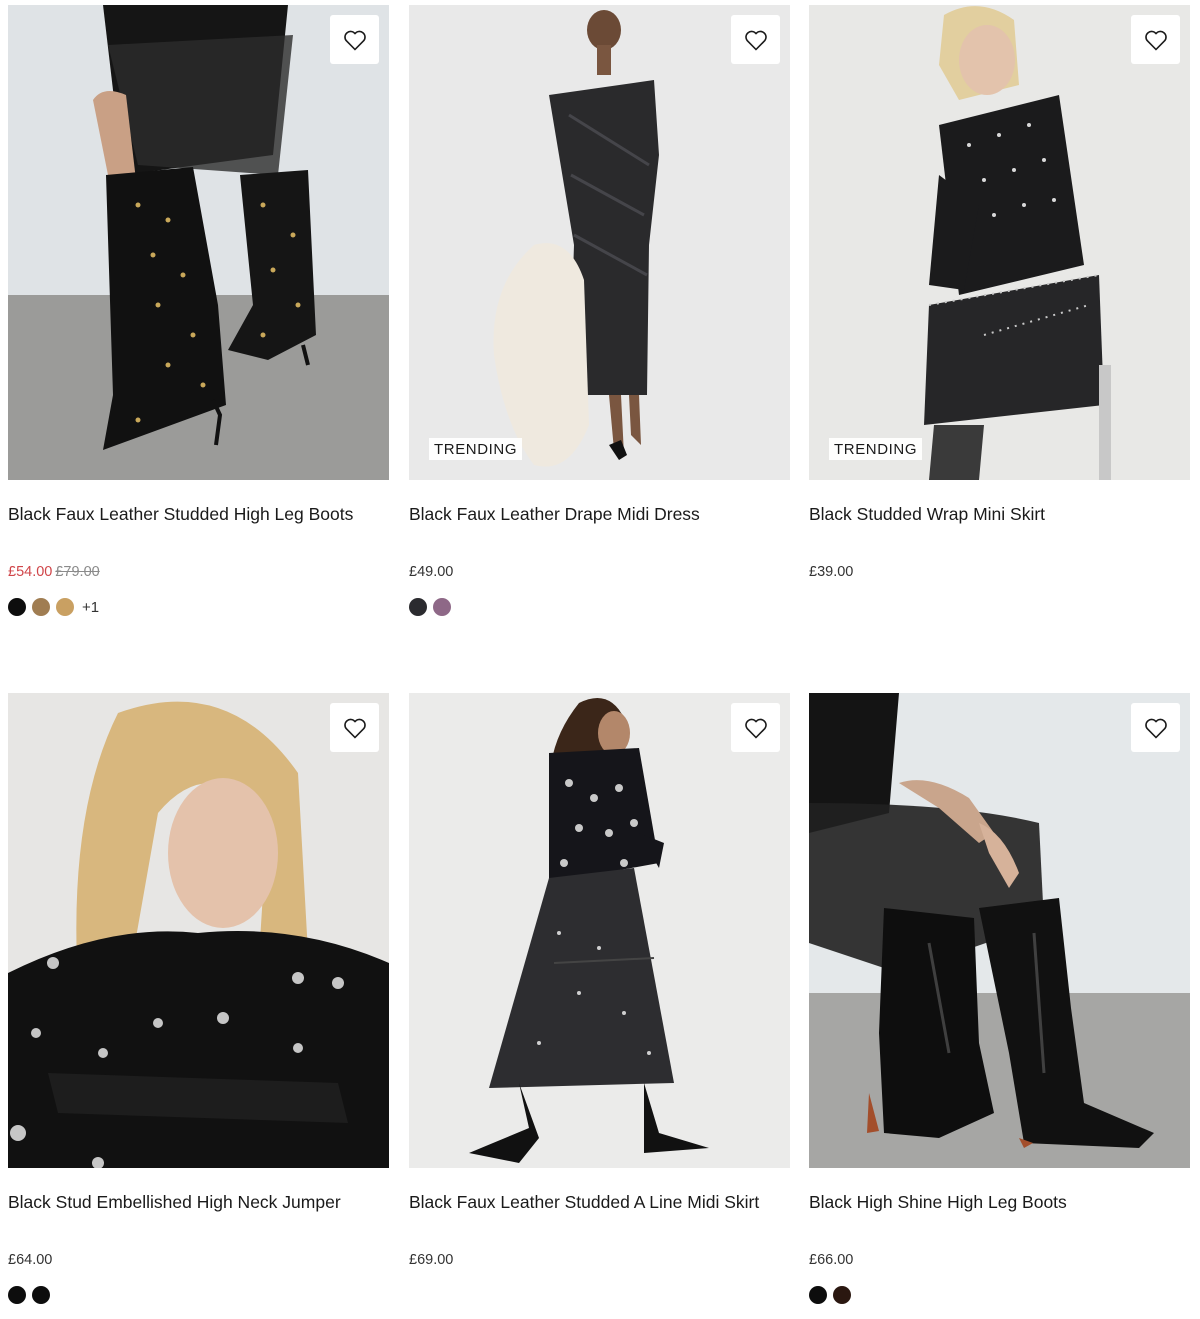 This screenshot has height=1319, width=1200. What do you see at coordinates (999, 572) in the screenshot?
I see `product-price: £39.00` at bounding box center [999, 572].